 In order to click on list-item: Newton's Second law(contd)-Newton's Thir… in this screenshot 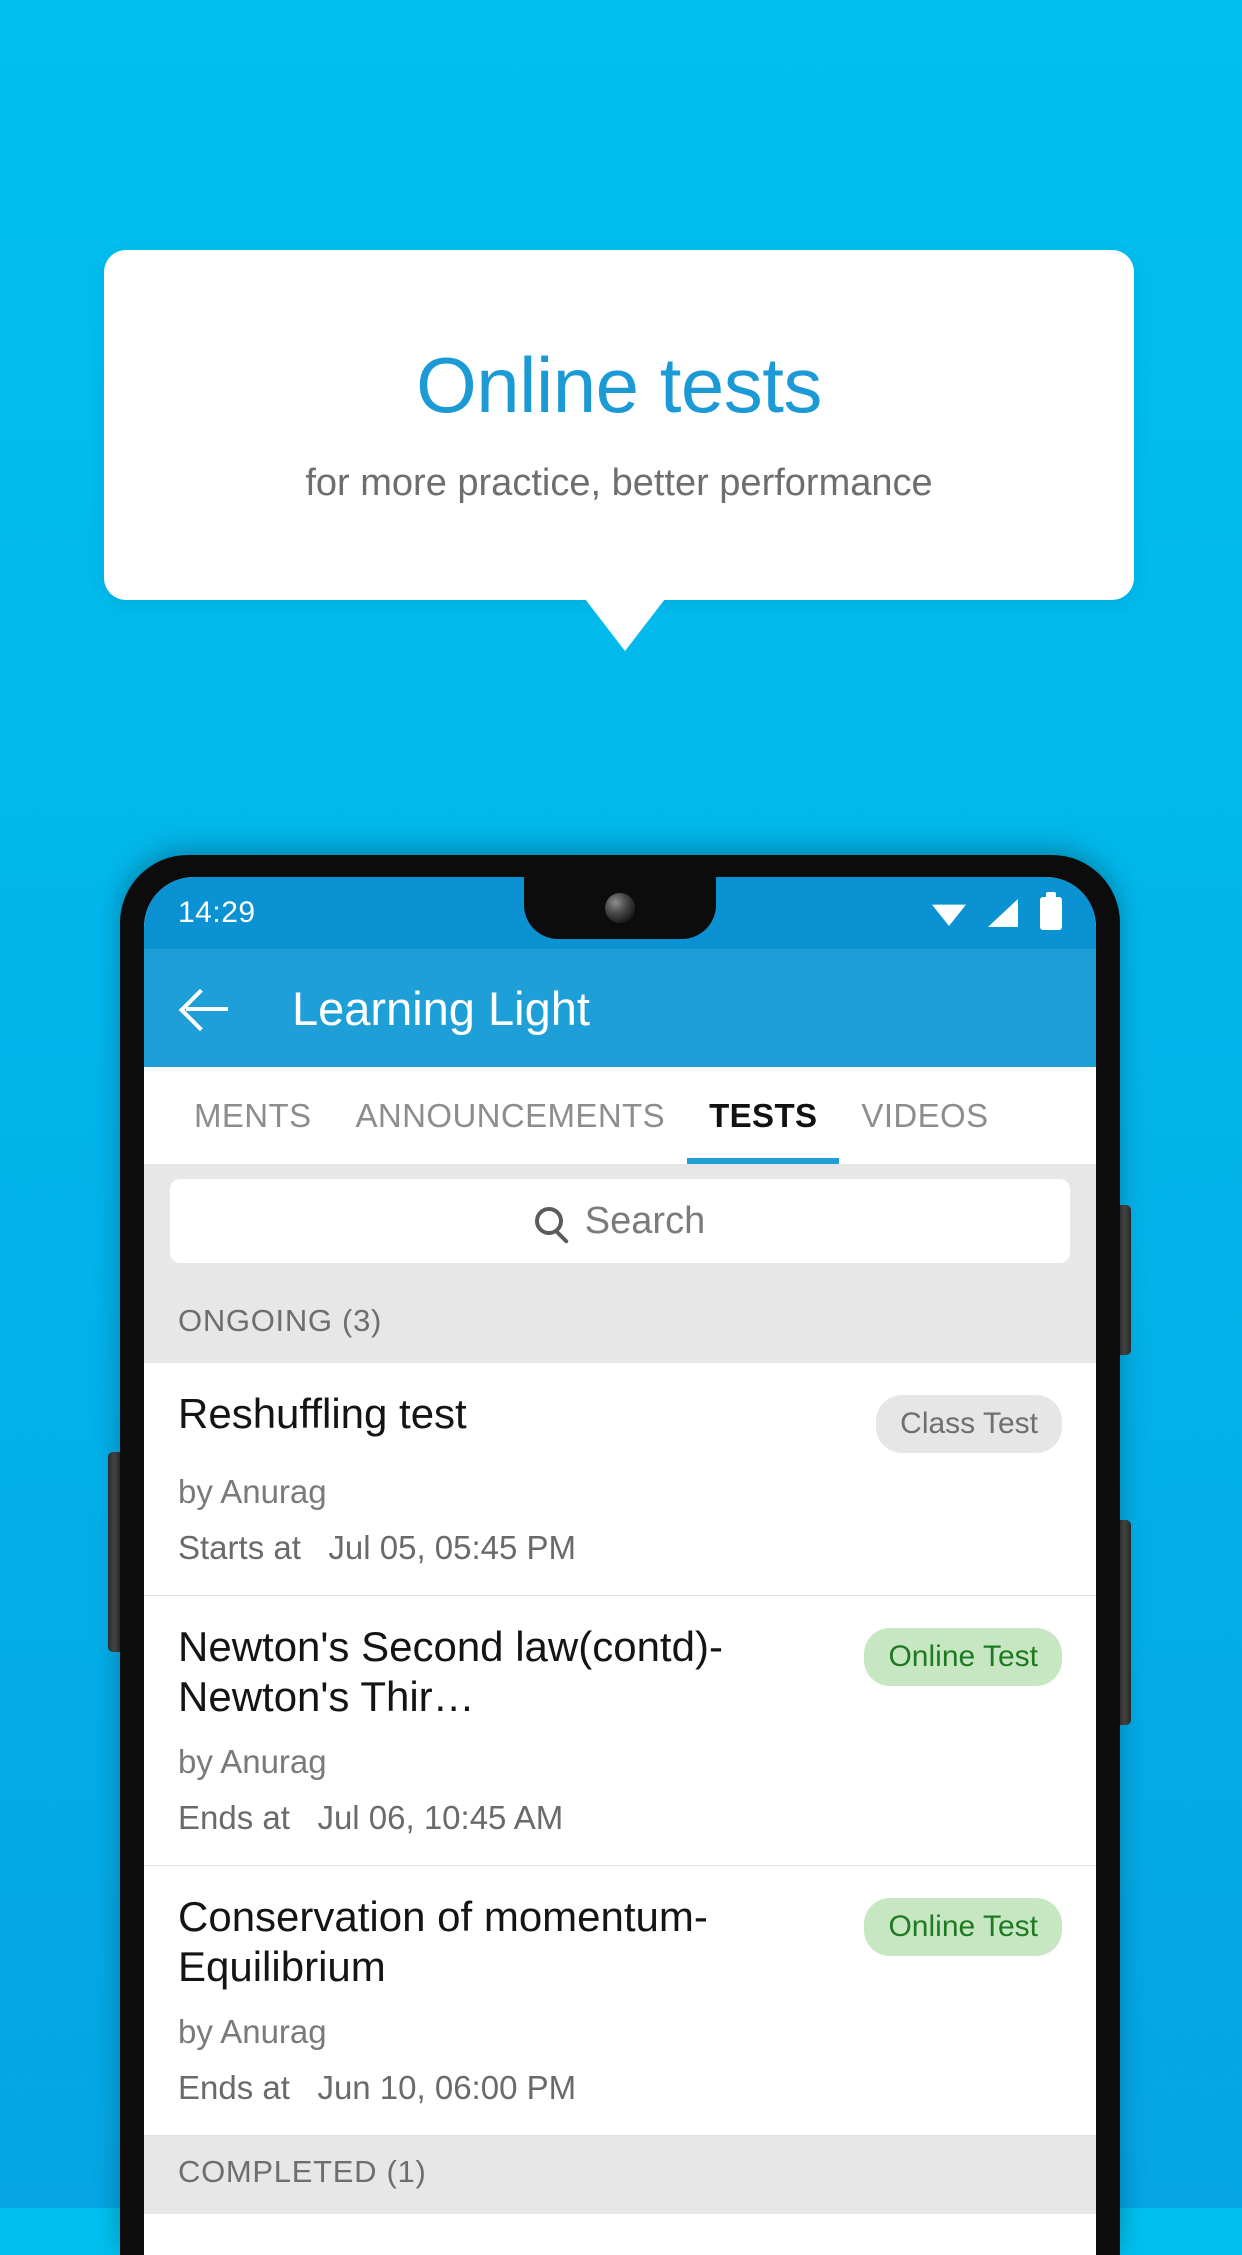, I will do `click(620, 1731)`.